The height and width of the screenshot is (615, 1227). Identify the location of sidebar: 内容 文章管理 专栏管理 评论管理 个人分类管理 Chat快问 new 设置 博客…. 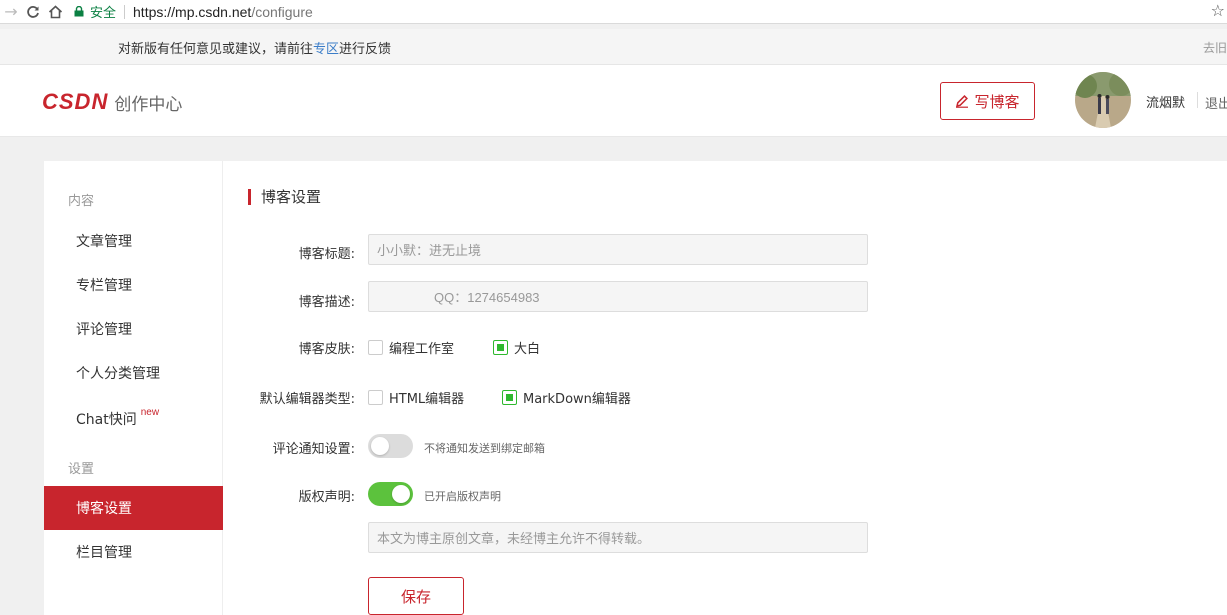
(133, 388).